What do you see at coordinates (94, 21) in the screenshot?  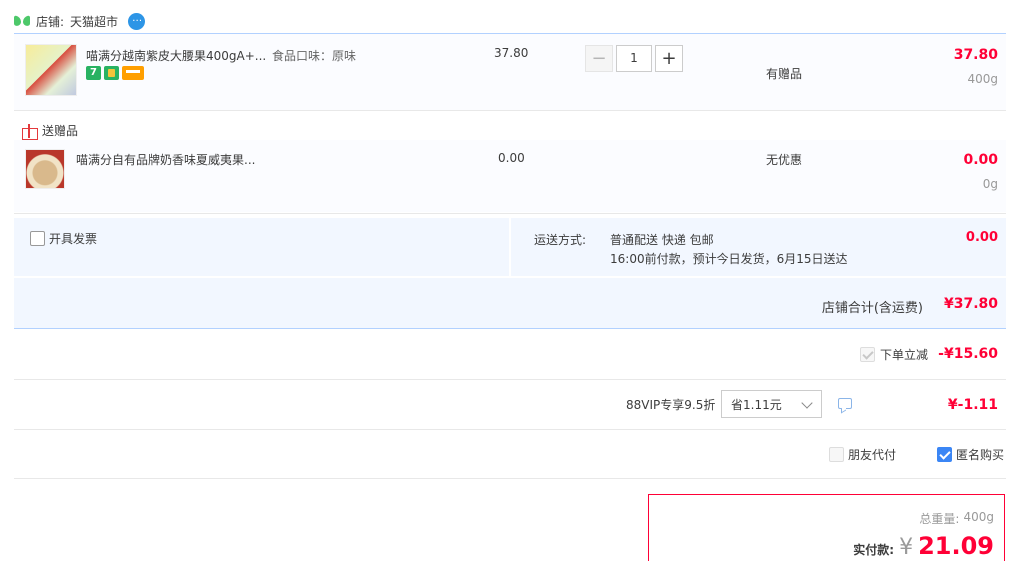 I see `shop-name: 天猫超市` at bounding box center [94, 21].